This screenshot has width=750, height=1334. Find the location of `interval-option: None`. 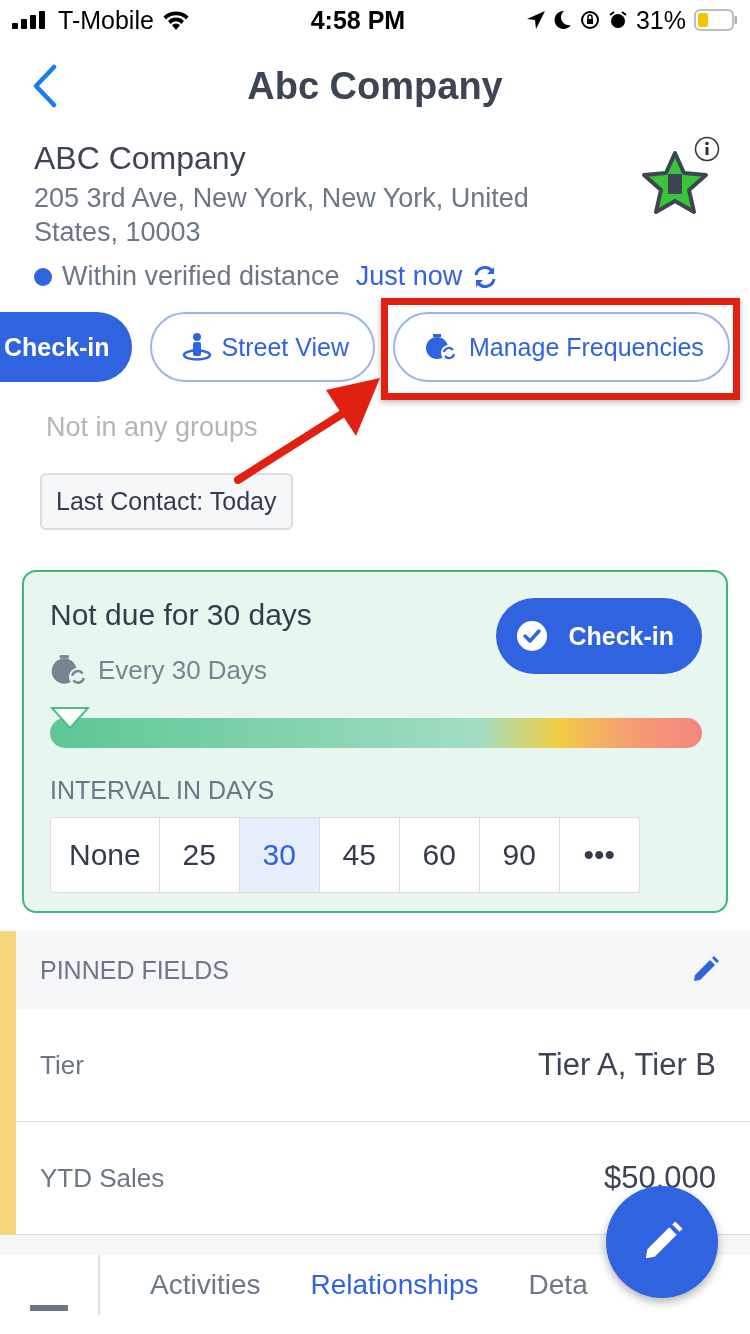

interval-option: None is located at coordinates (105, 855).